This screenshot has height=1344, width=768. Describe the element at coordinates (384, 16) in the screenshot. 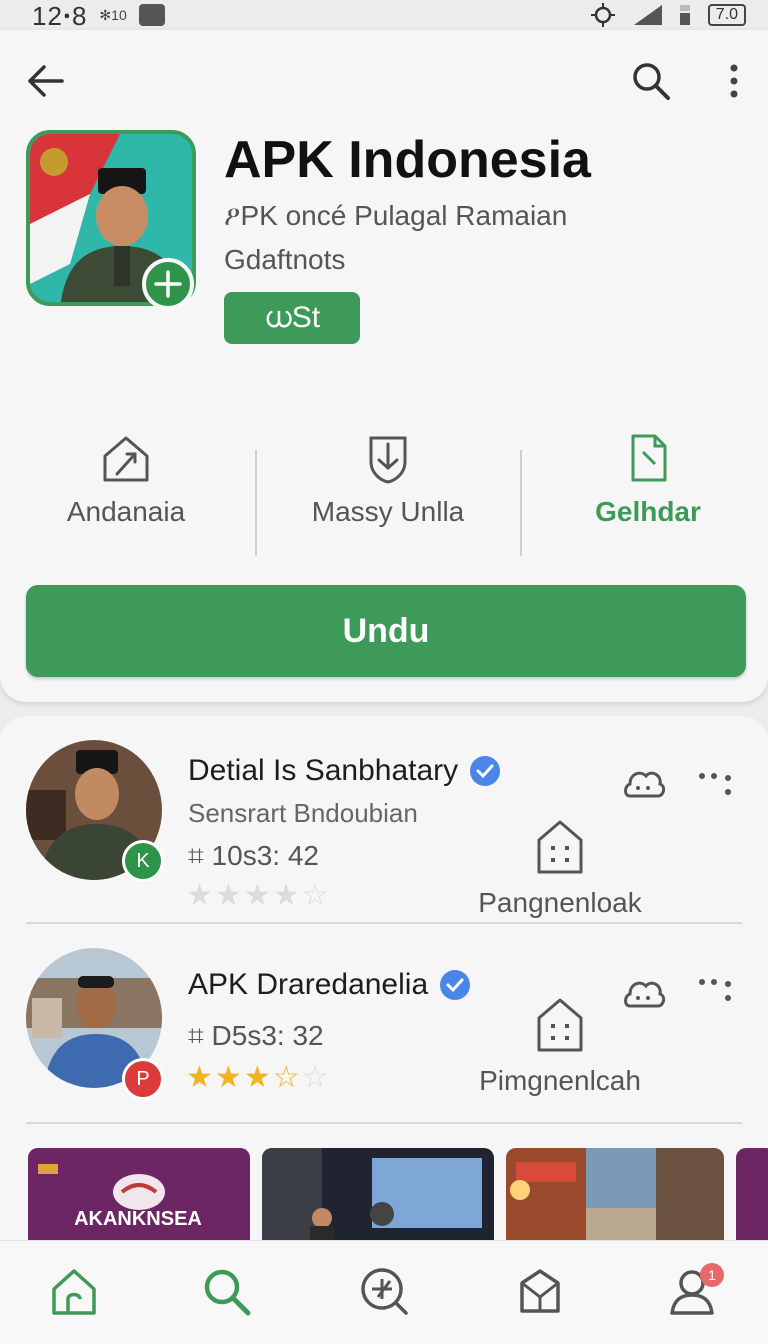

I see `status-bar: 12ꞏ8 ✻10 7.0` at that location.